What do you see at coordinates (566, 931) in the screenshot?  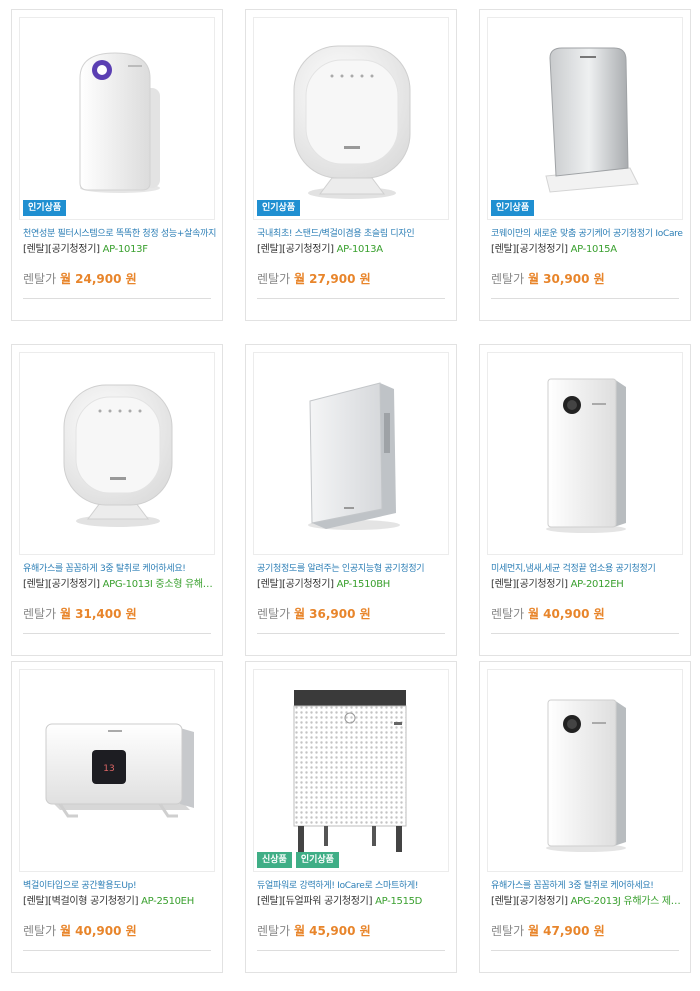 I see `price-amount: 월 47,900 원` at bounding box center [566, 931].